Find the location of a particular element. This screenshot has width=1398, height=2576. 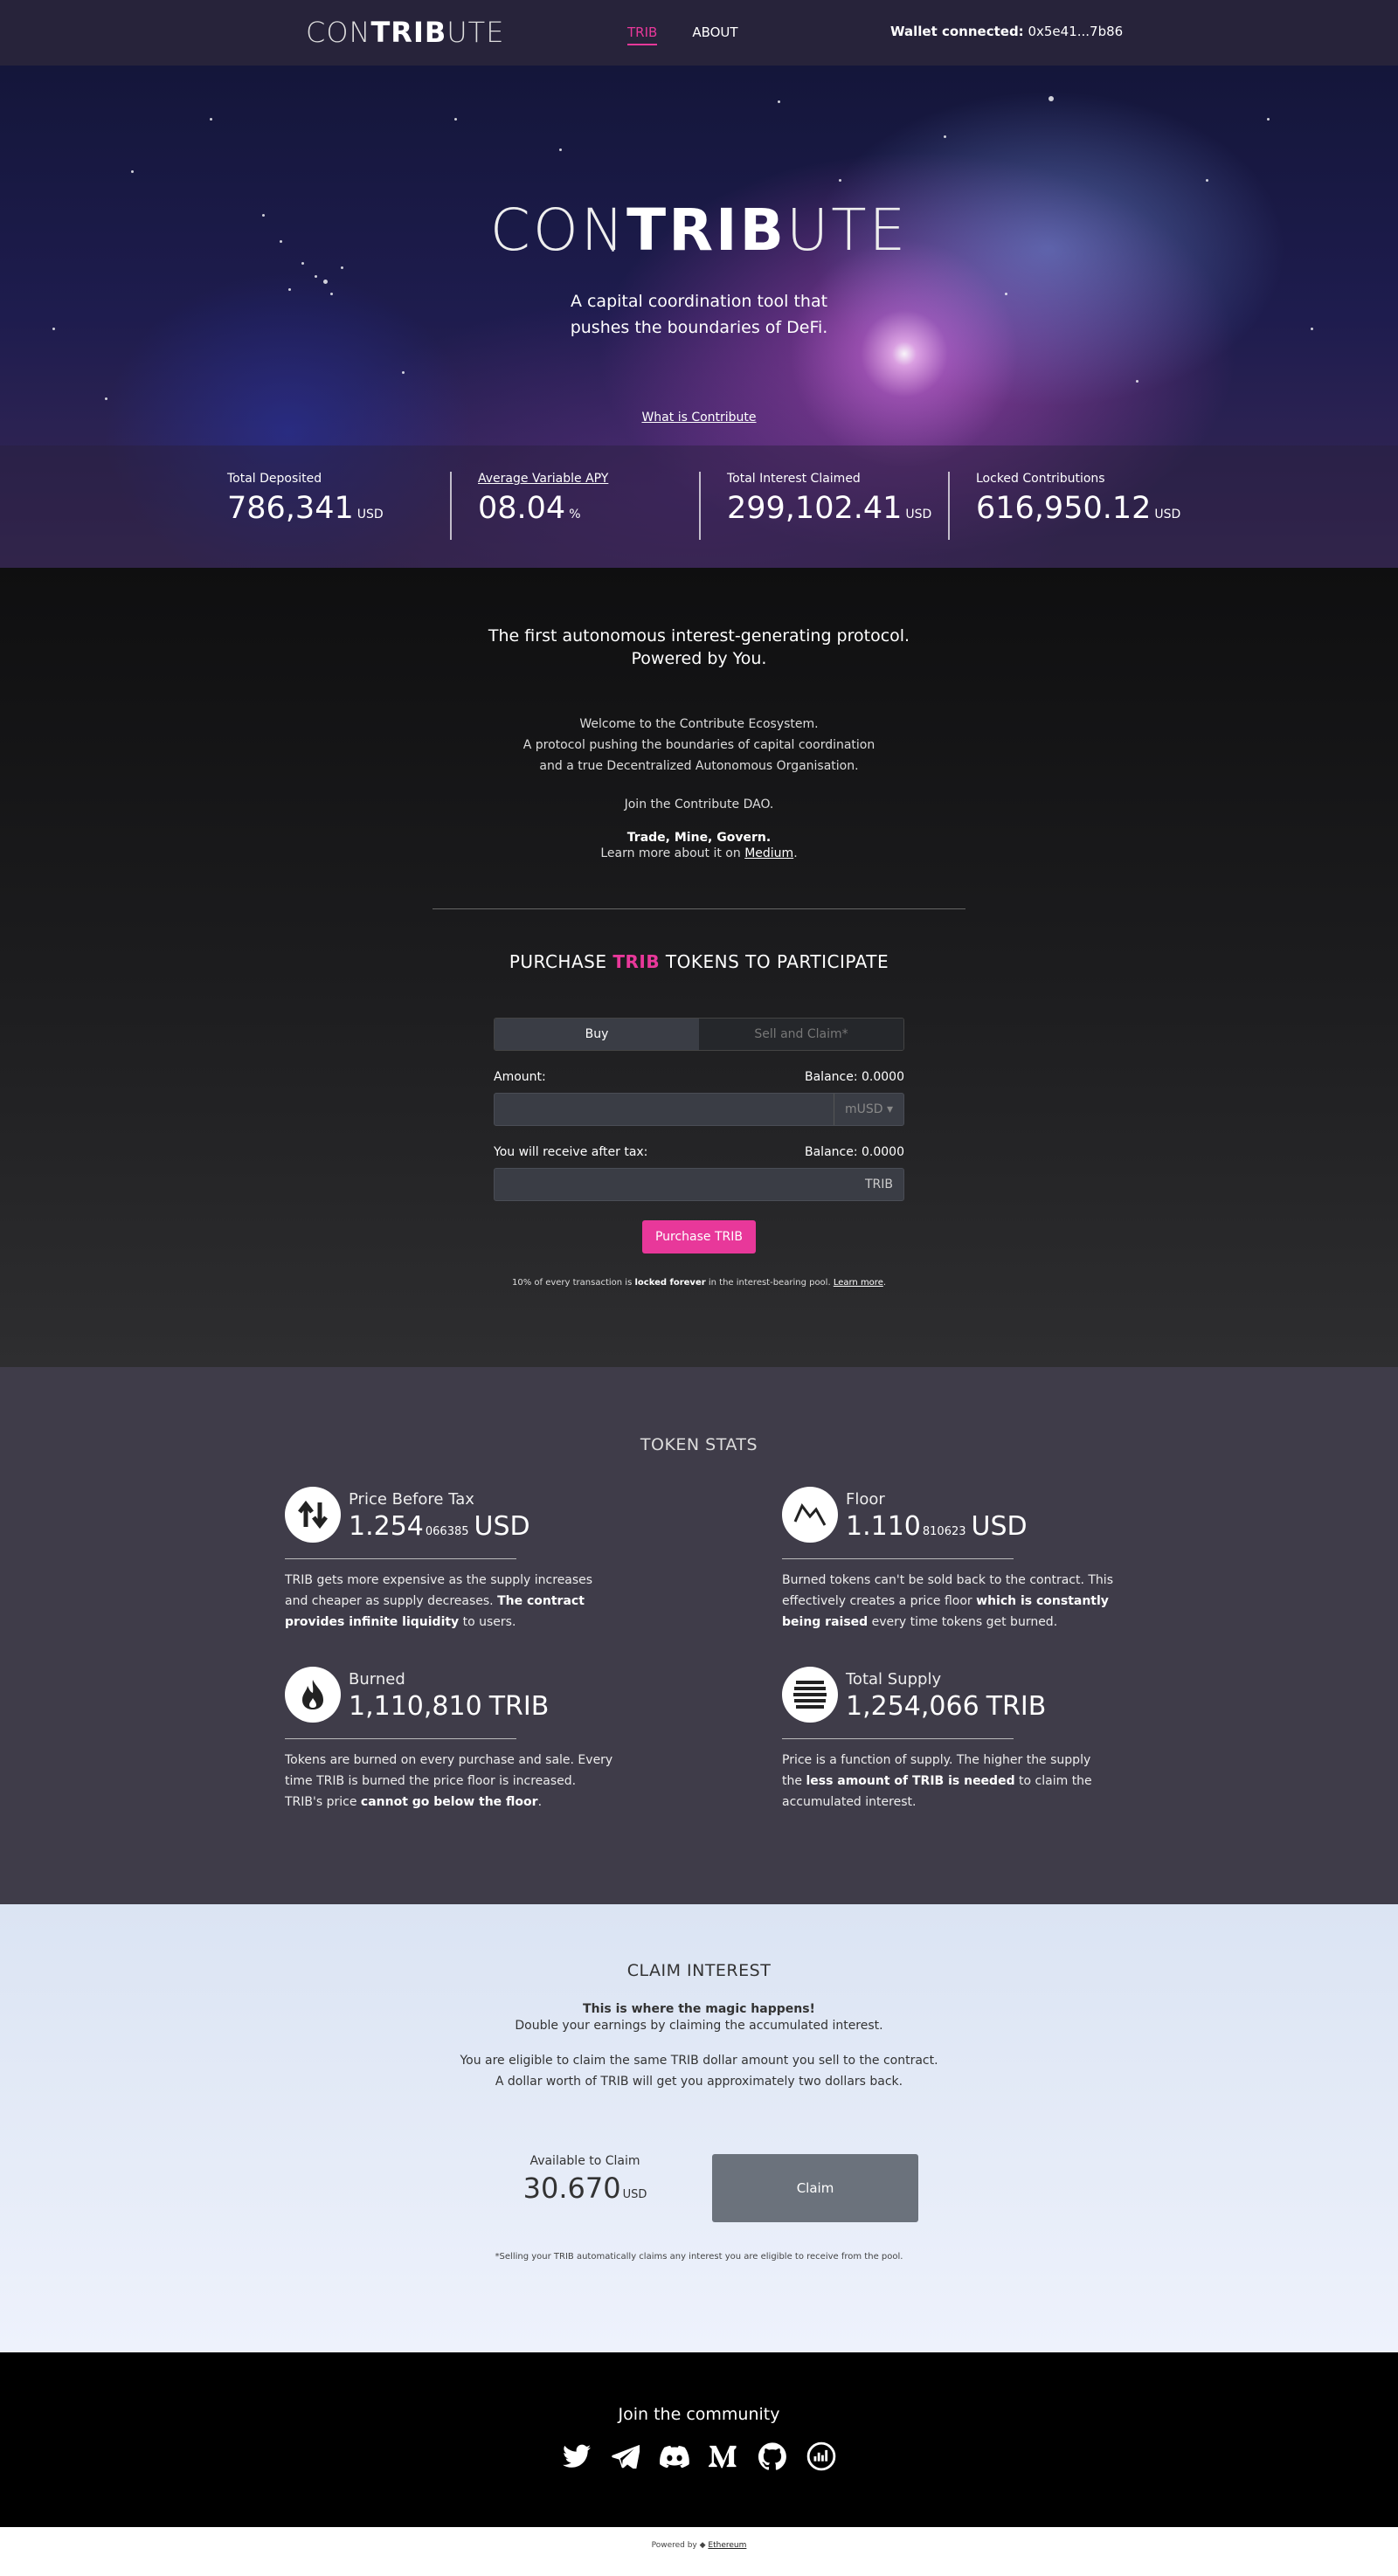

available-value: 30.670 USD is located at coordinates (585, 2188).